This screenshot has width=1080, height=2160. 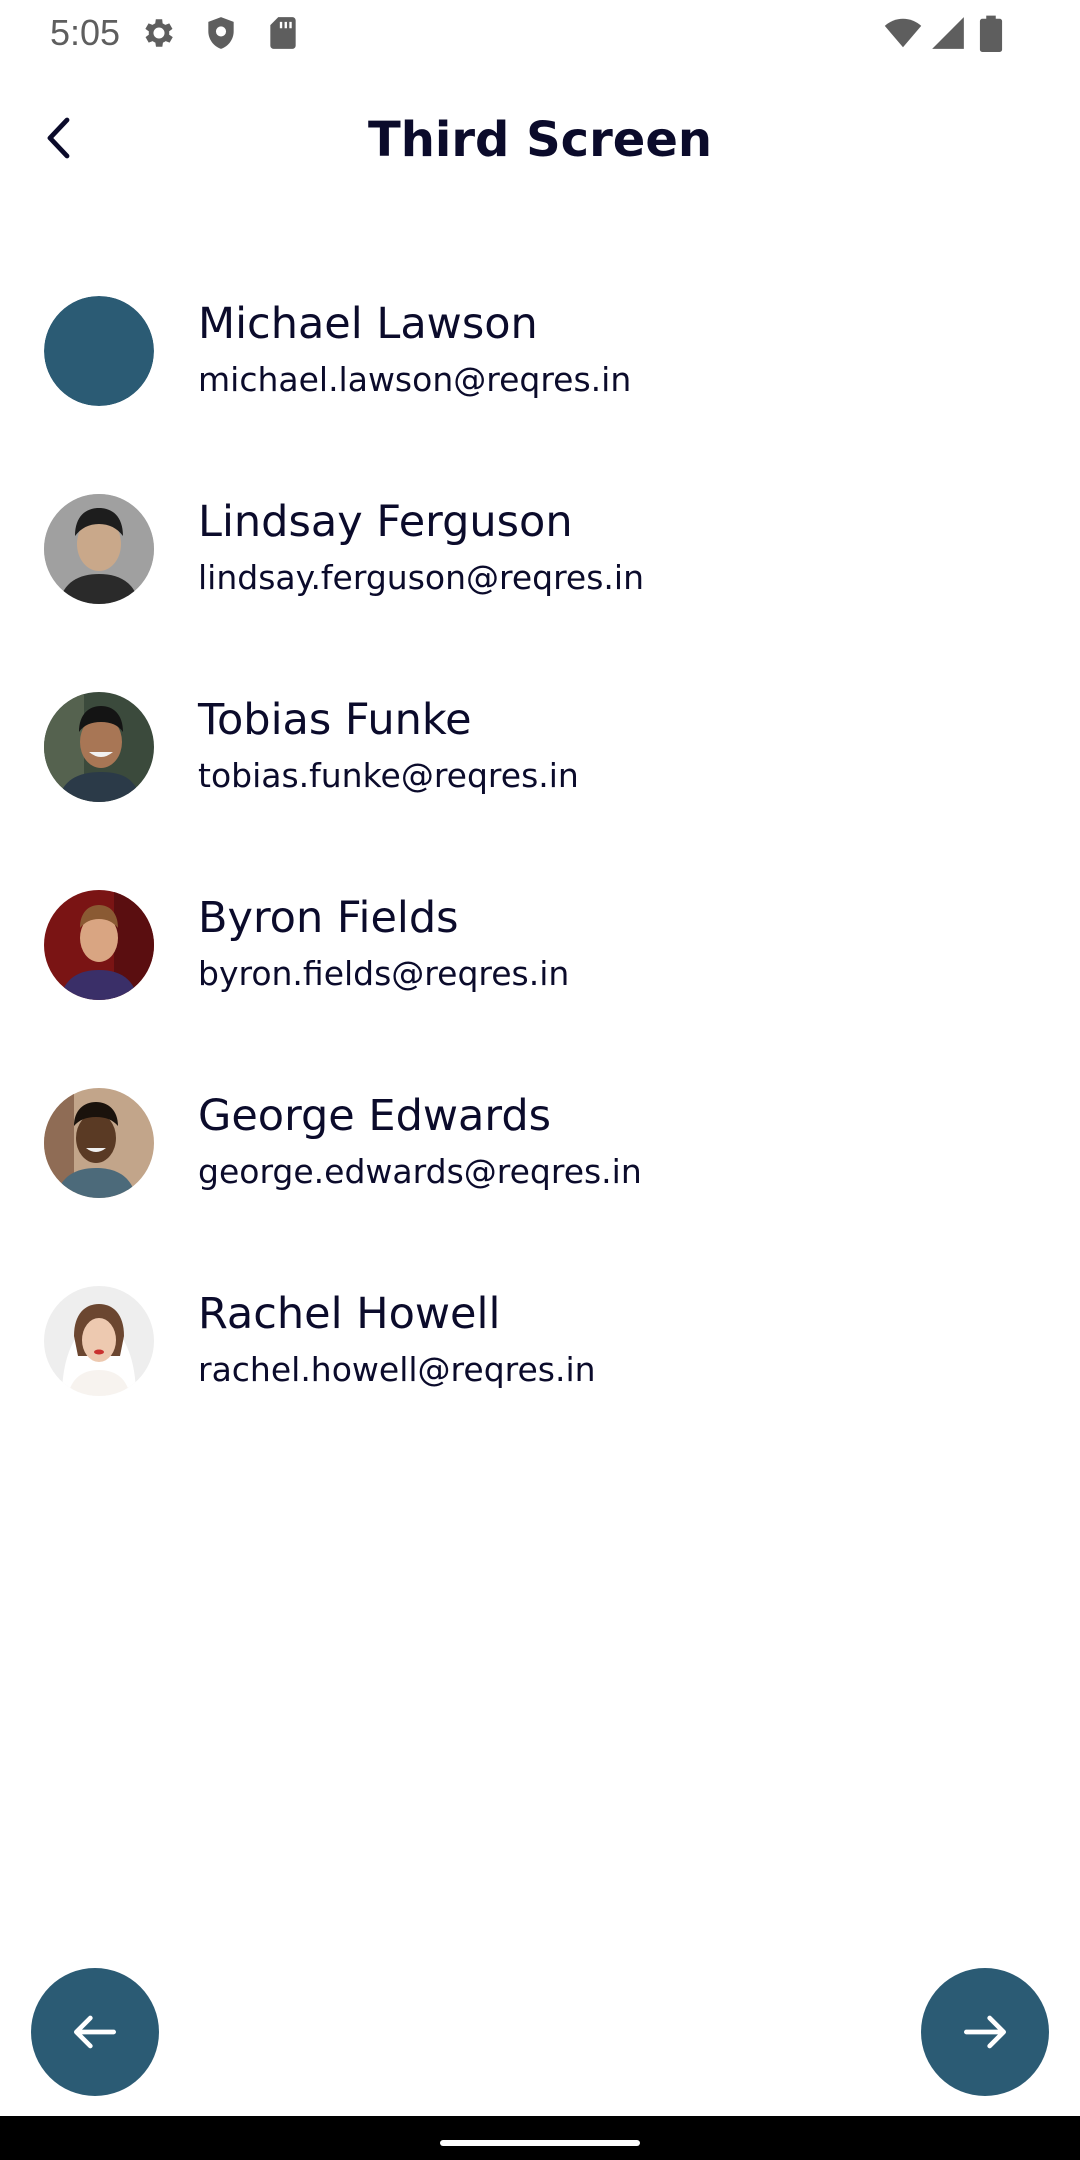 What do you see at coordinates (540, 945) in the screenshot?
I see `list-item: Byron Fields byron.fields@reqres.in` at bounding box center [540, 945].